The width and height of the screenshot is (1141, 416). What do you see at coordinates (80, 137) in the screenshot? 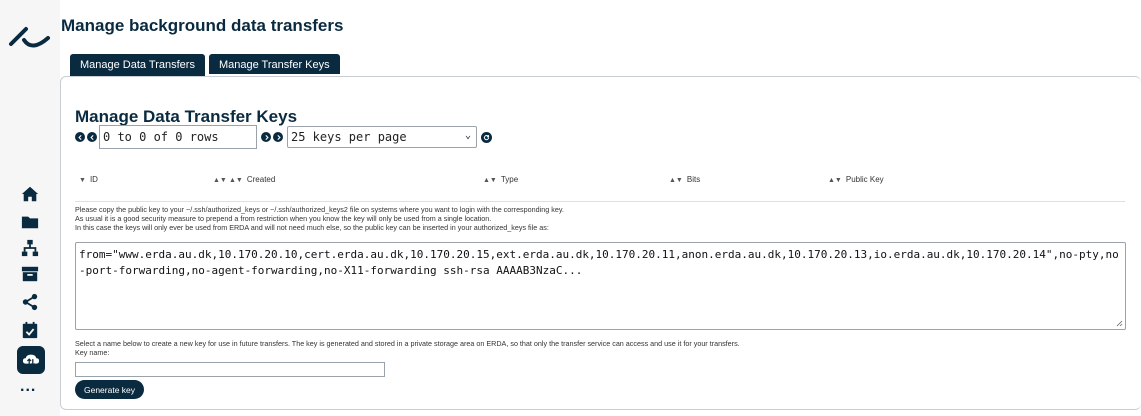
I see `first-page-icon` at bounding box center [80, 137].